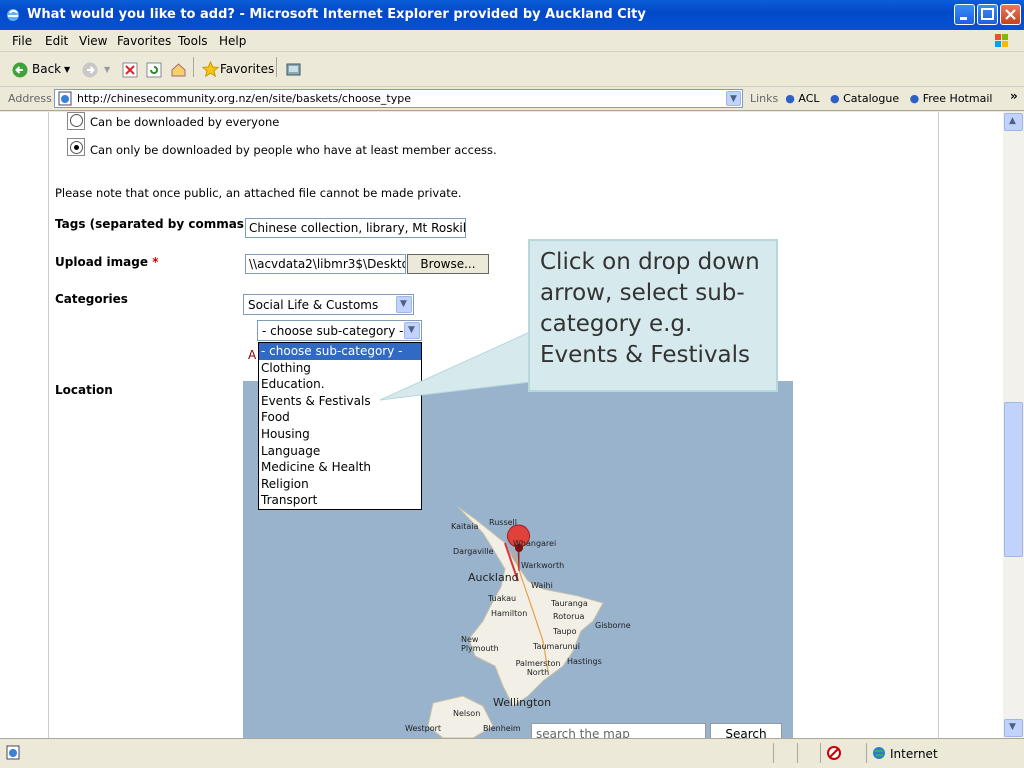 This screenshot has height=768, width=1024. What do you see at coordinates (325, 264) in the screenshot?
I see `upload-file-input: \\acvdata2\libmr3$\Deskto` at bounding box center [325, 264].